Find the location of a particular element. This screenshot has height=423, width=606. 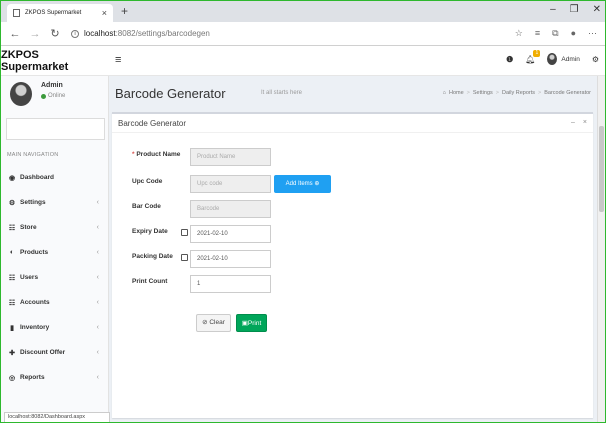

sidebar-item-settings: ⚙ Settings ‹ is located at coordinates (55, 202).